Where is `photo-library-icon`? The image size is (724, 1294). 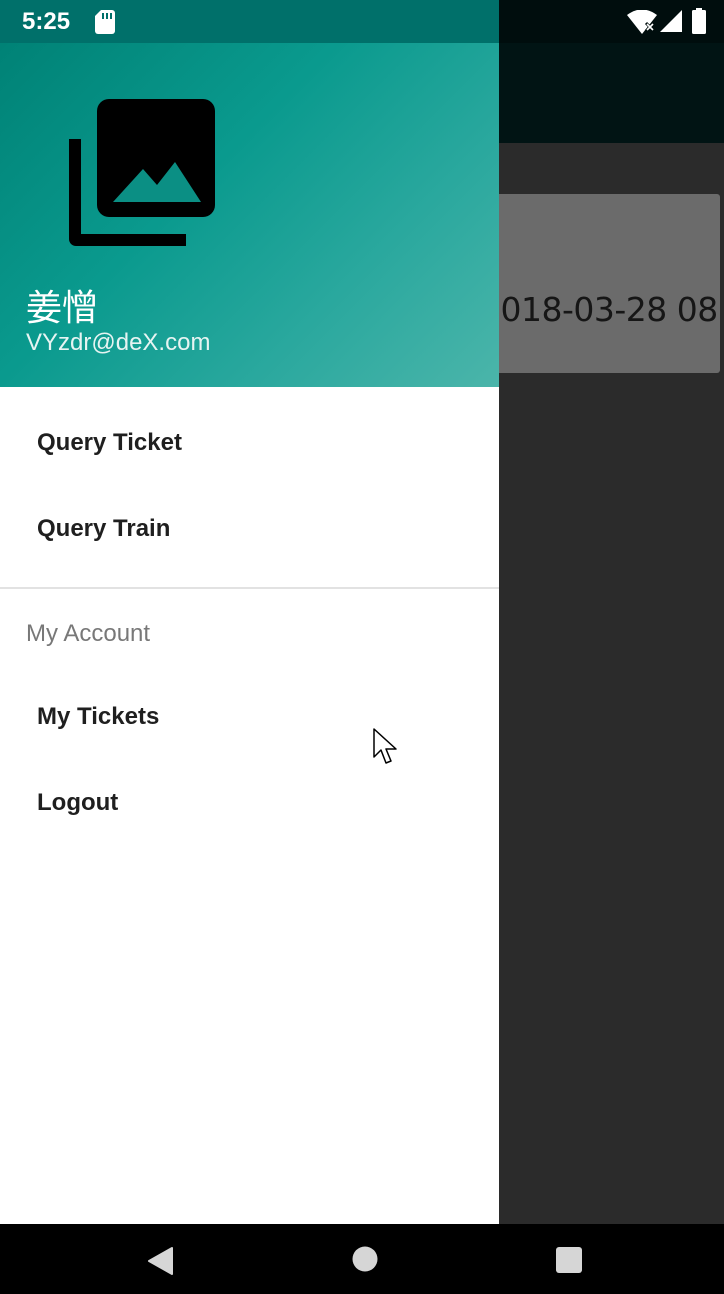
photo-library-icon is located at coordinates (142, 172).